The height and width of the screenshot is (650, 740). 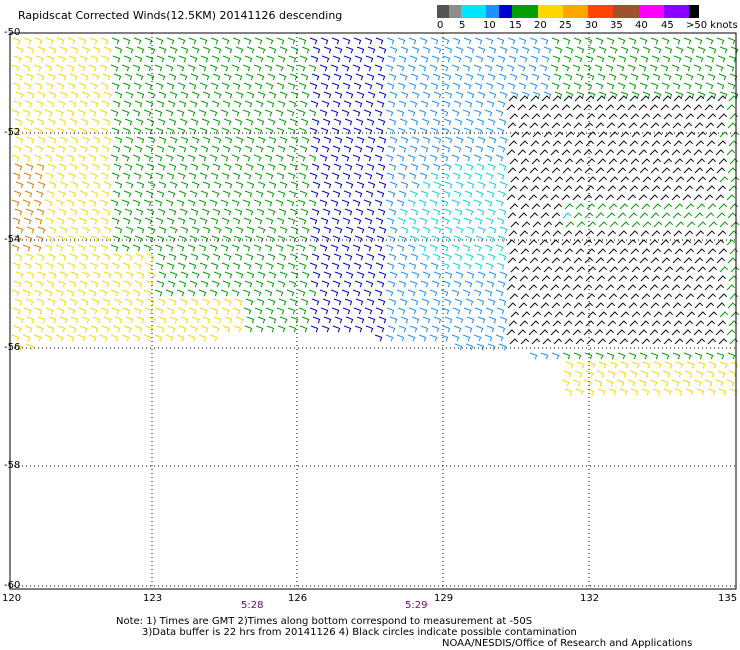 I want to click on time-label: 5:29, so click(x=416, y=605).